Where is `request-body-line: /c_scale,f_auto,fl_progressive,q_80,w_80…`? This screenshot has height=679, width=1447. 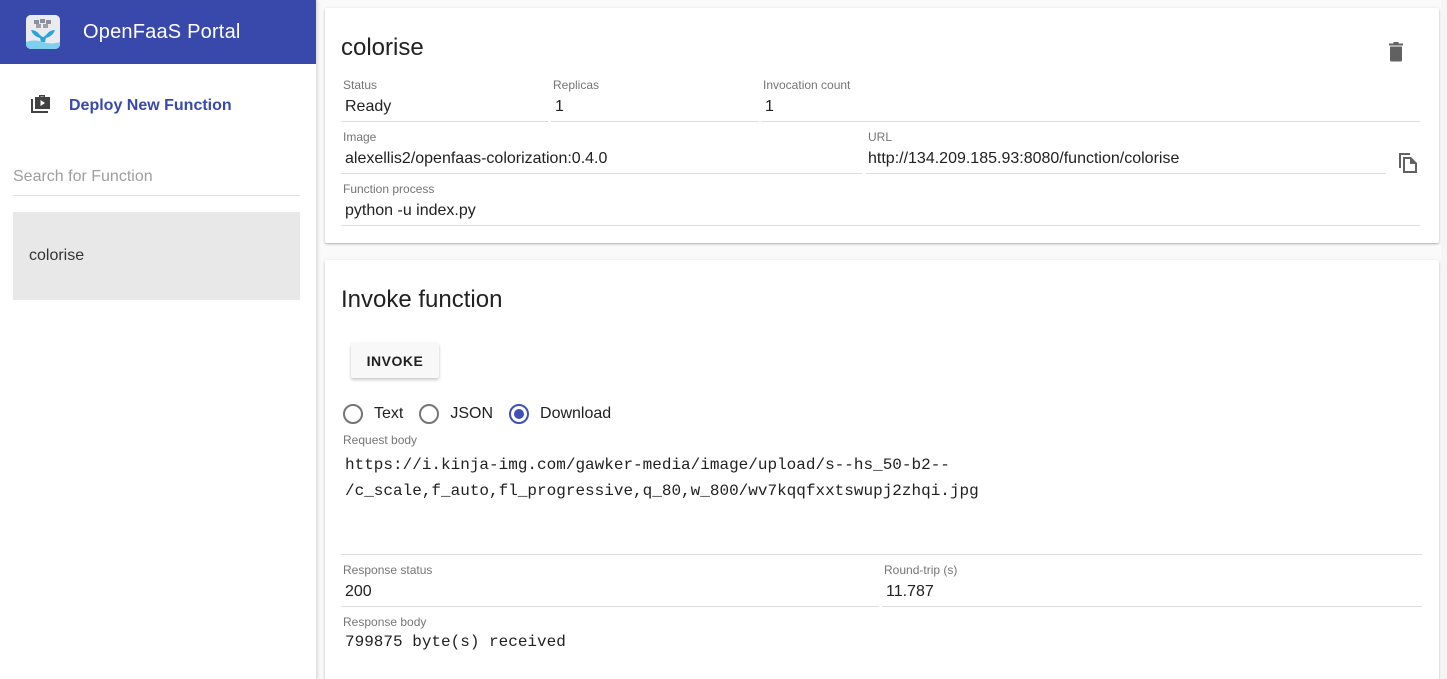
request-body-line: /c_scale,f_auto,fl_progressive,q_80,w_80… is located at coordinates (662, 491).